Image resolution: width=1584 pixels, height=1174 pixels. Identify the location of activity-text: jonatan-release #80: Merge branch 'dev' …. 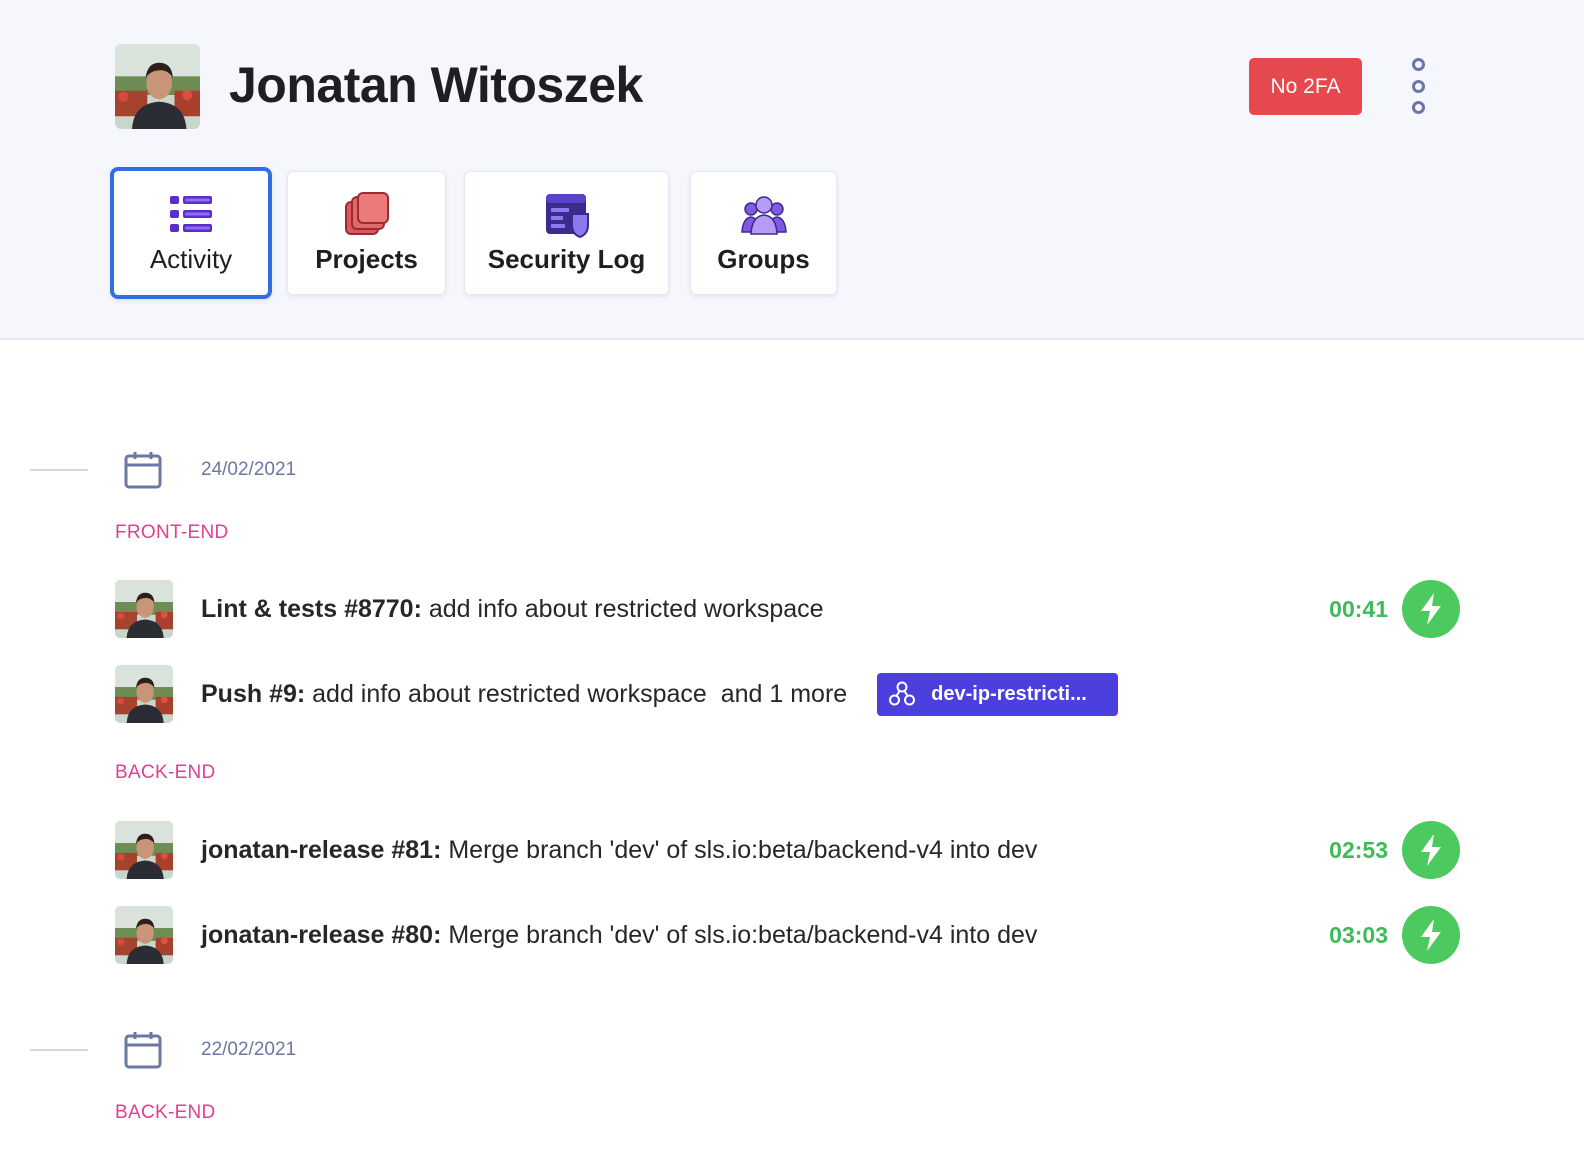
(619, 935).